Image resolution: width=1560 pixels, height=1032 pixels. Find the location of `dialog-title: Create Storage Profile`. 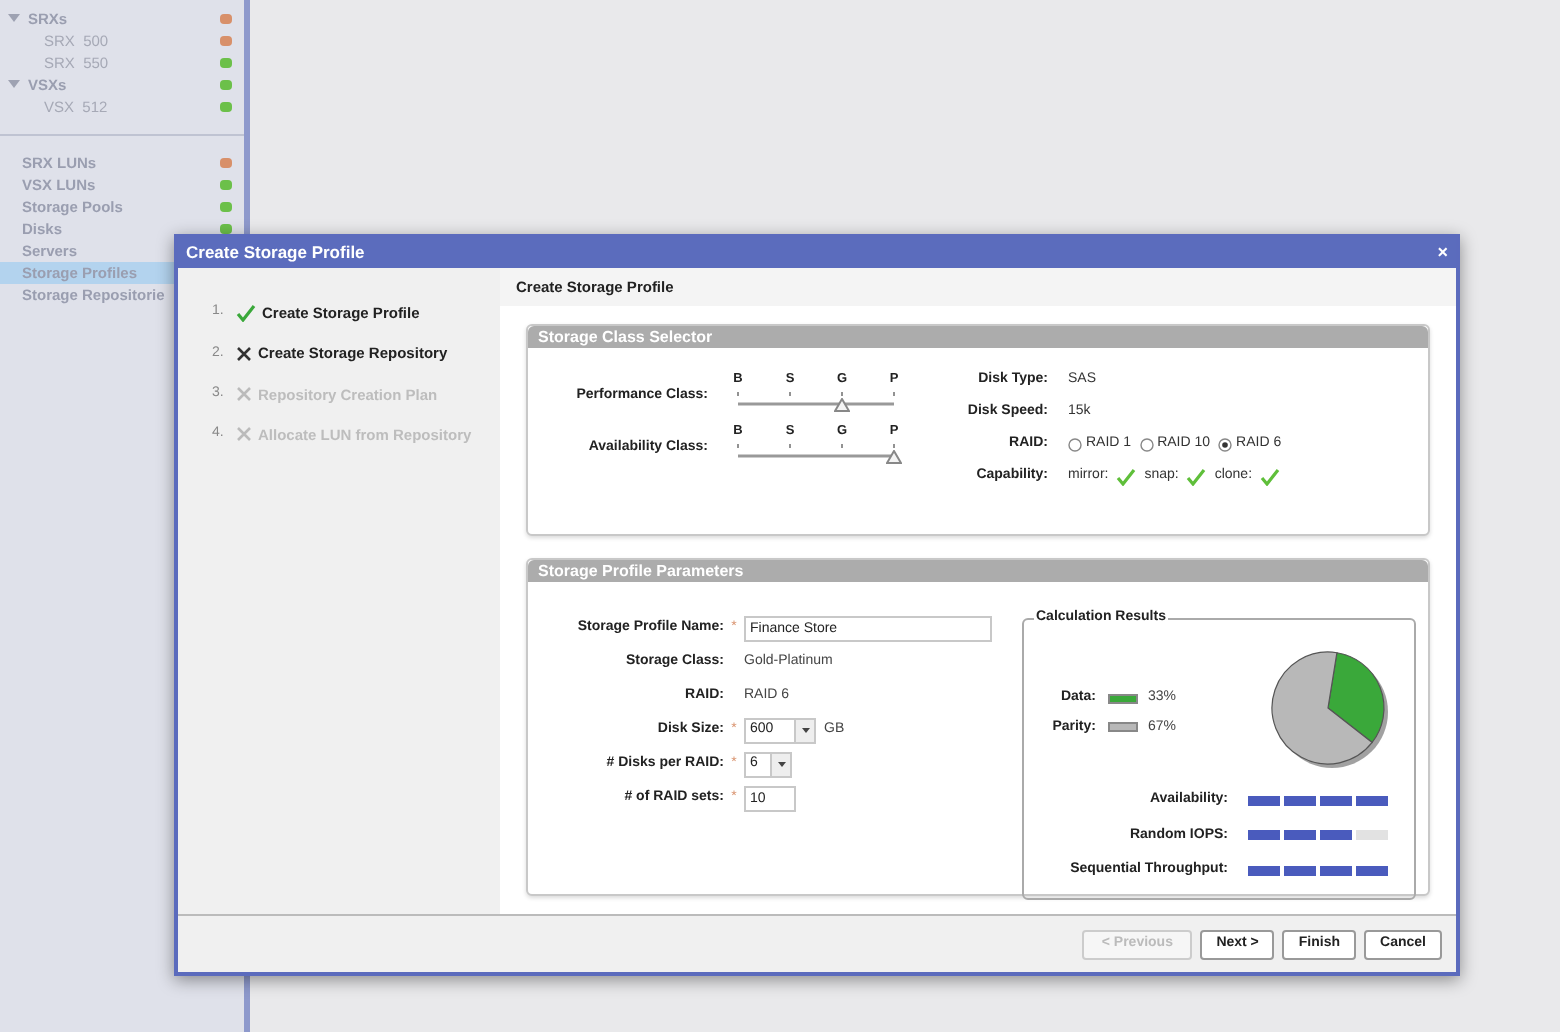

dialog-title: Create Storage Profile is located at coordinates (275, 253).